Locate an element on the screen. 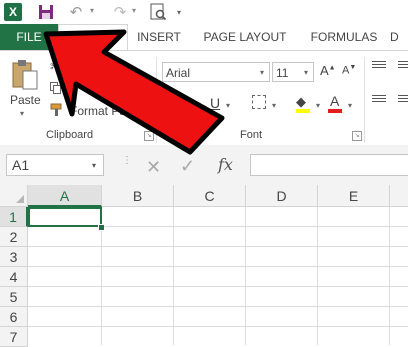 The height and width of the screenshot is (347, 408). row-header-5: 5 is located at coordinates (14, 297).